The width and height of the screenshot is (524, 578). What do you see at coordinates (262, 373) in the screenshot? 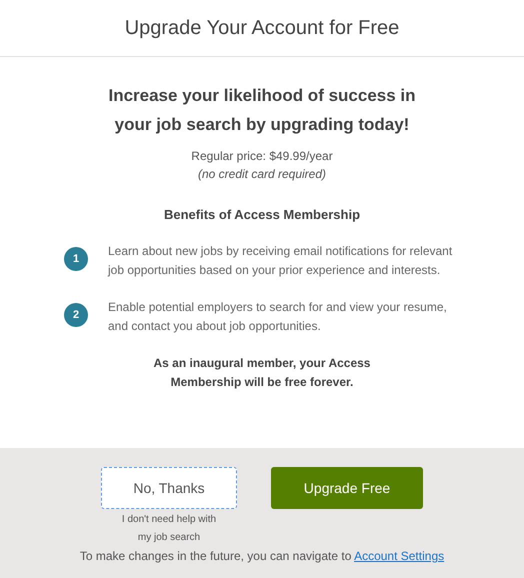
I see `closing-note: As an inaugural member, your Access Membership will be free forever.` at bounding box center [262, 373].